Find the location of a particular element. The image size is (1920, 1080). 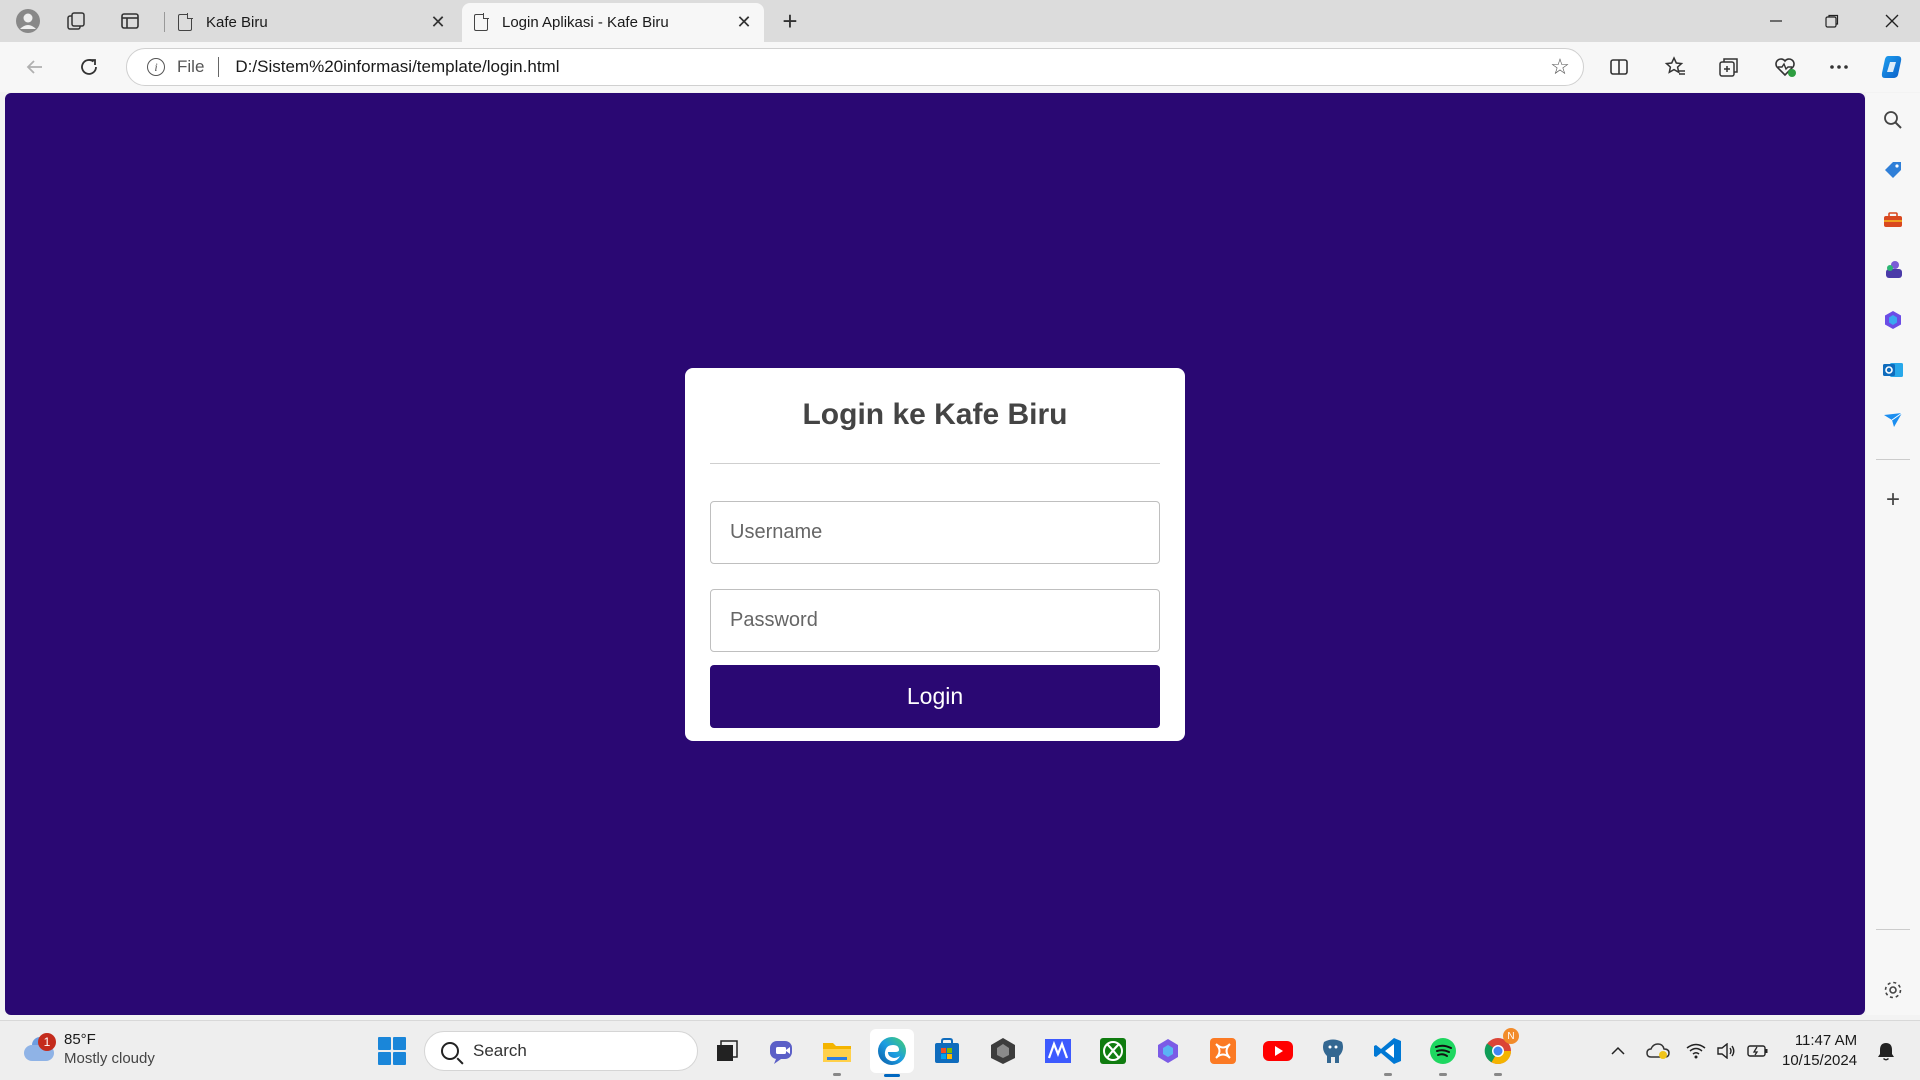

login-card: Login ke Kafe Biru Login is located at coordinates (935, 554).